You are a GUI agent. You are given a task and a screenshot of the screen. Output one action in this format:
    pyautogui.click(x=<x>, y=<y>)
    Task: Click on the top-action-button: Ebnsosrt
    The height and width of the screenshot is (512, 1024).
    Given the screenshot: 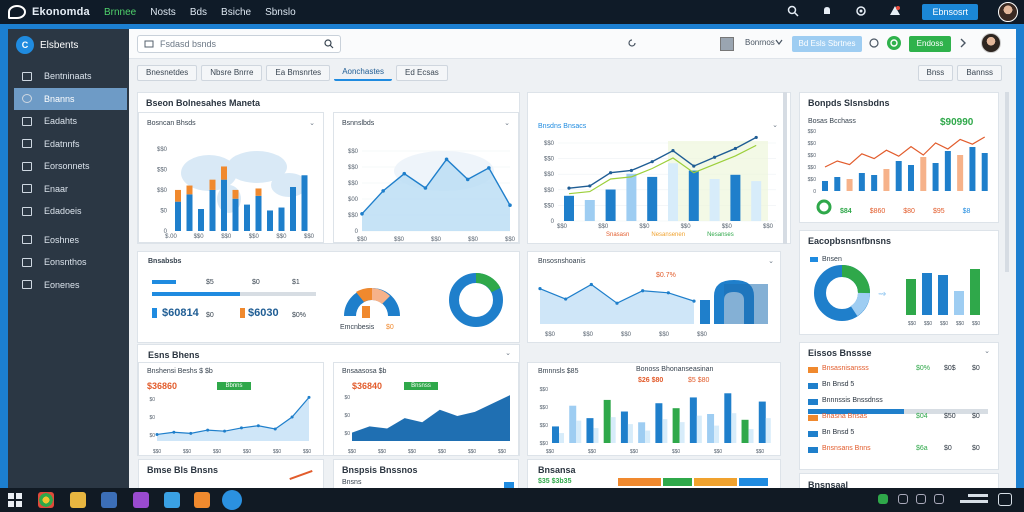 What is the action you would take?
    pyautogui.click(x=950, y=12)
    